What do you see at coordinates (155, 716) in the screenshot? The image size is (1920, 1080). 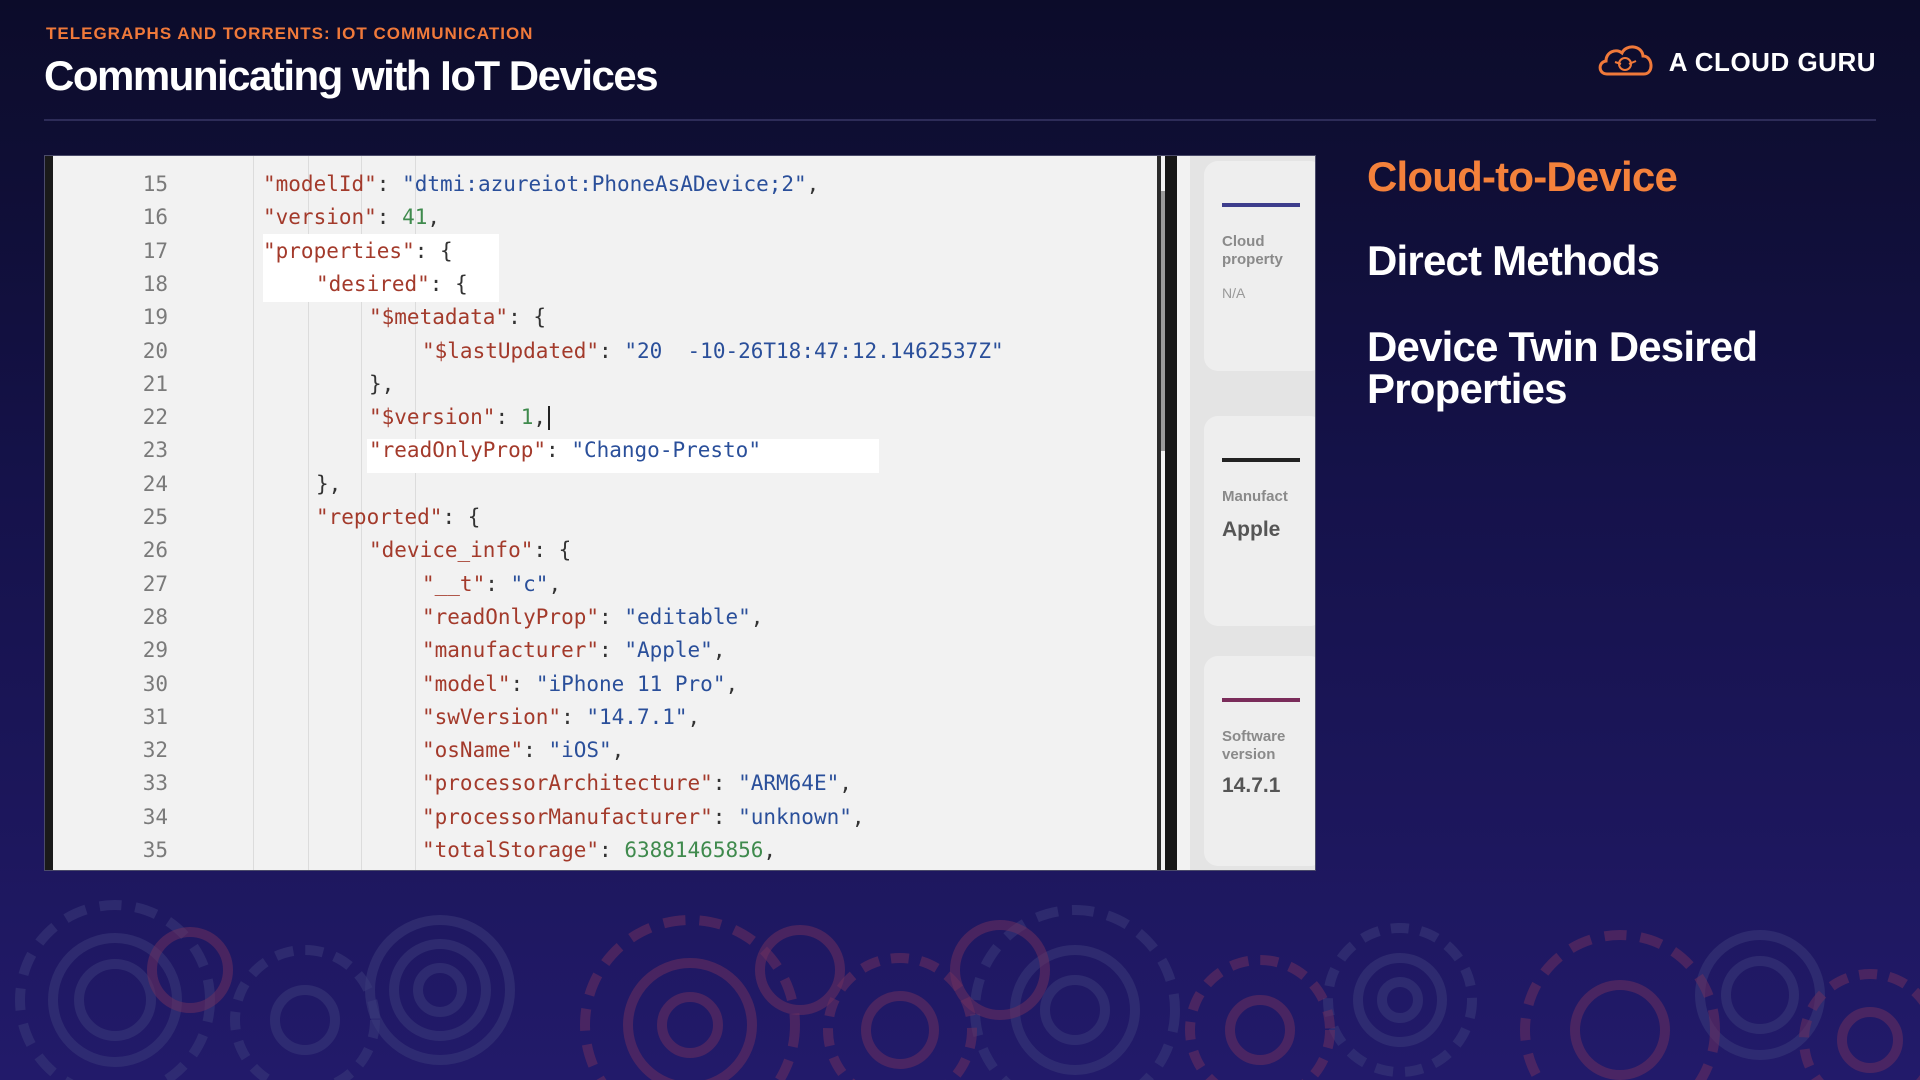 I see `line-number: 31` at bounding box center [155, 716].